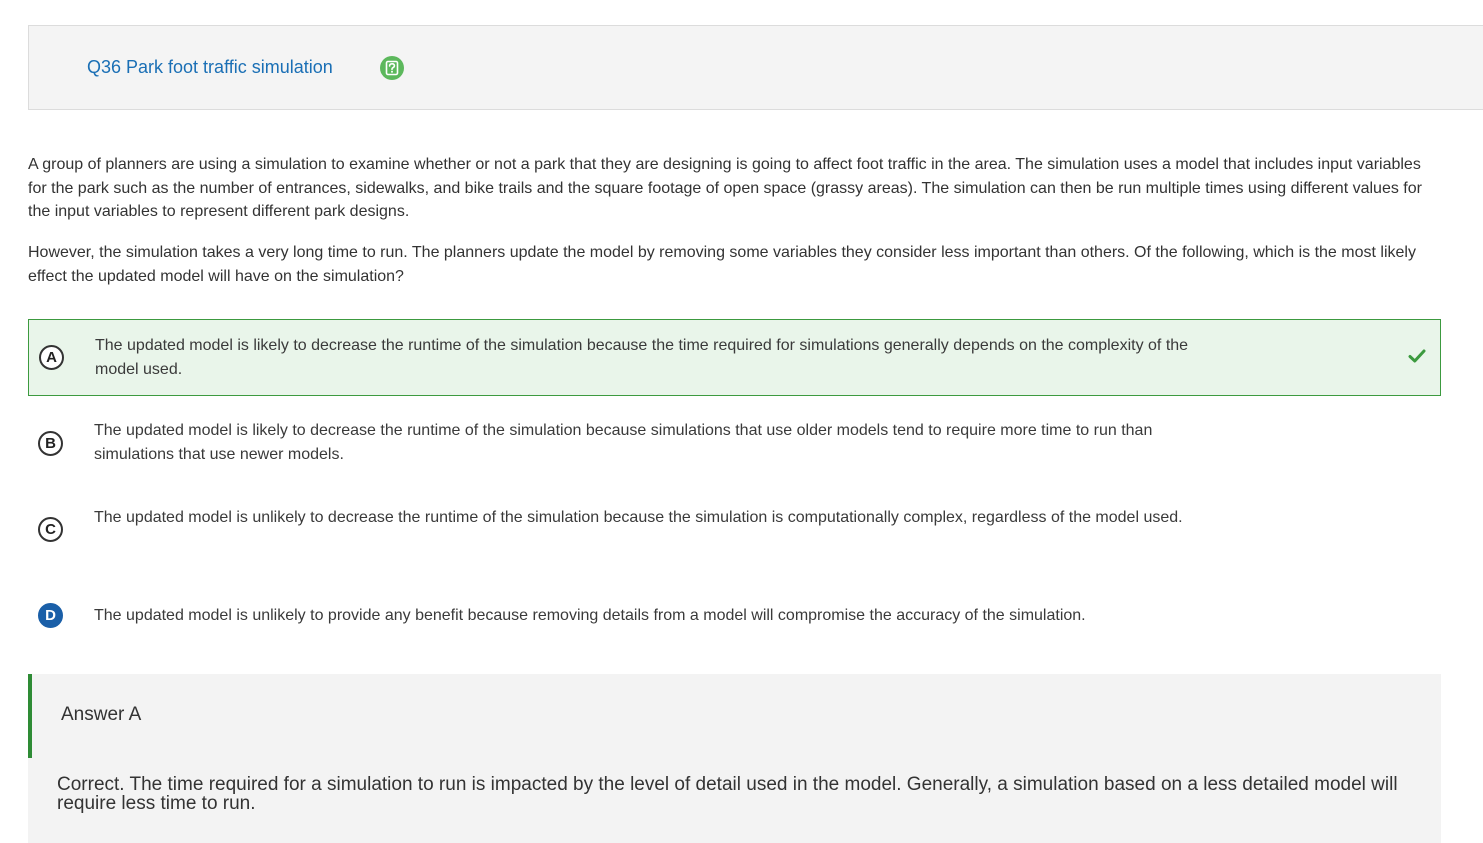 The width and height of the screenshot is (1483, 843). I want to click on check-icon, so click(1417, 358).